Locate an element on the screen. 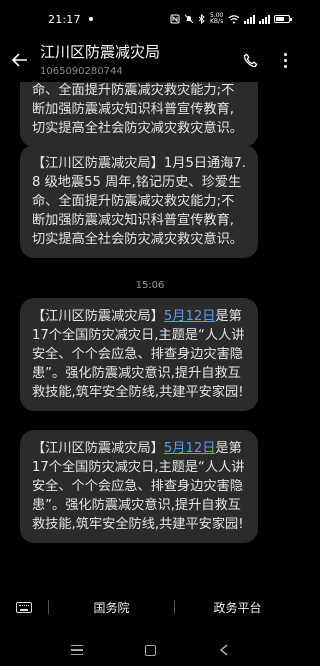 The image size is (320, 666). keyboard-icon is located at coordinates (24, 607).